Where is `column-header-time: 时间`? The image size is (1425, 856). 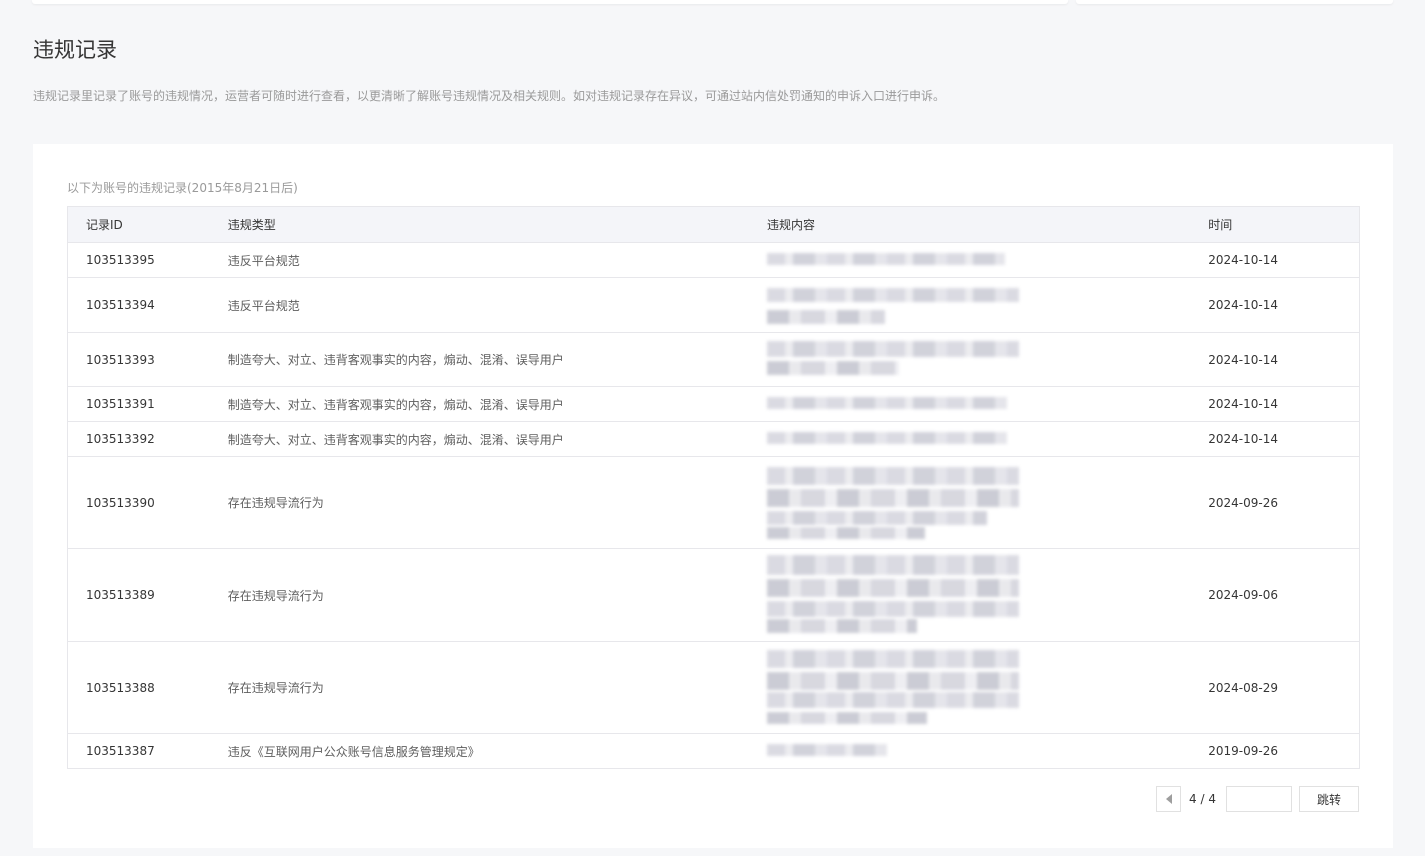
column-header-time: 时间 is located at coordinates (1220, 225).